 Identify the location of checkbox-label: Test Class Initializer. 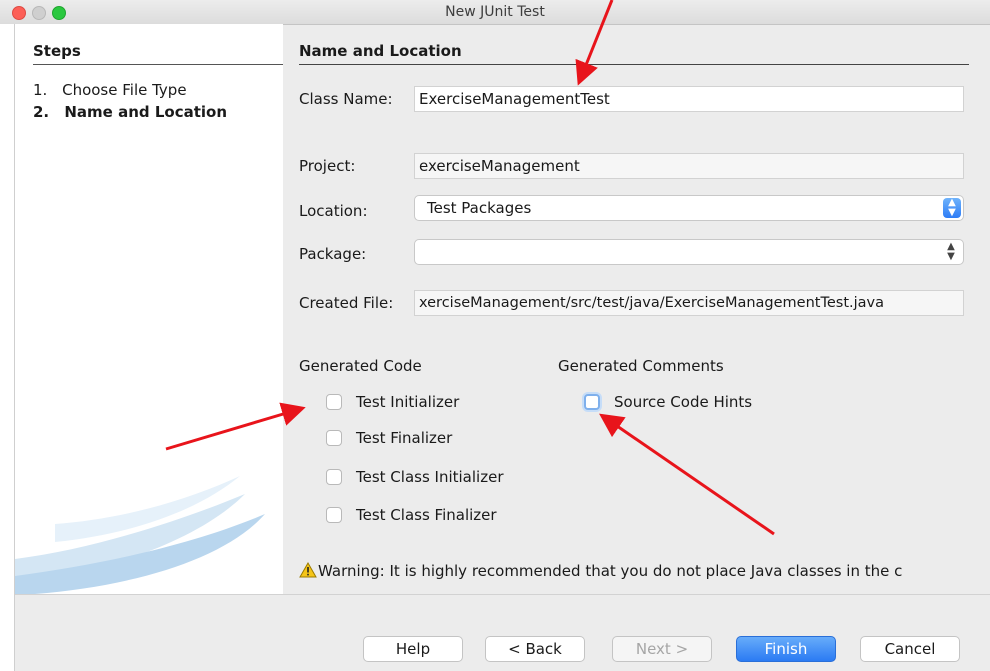
(430, 477).